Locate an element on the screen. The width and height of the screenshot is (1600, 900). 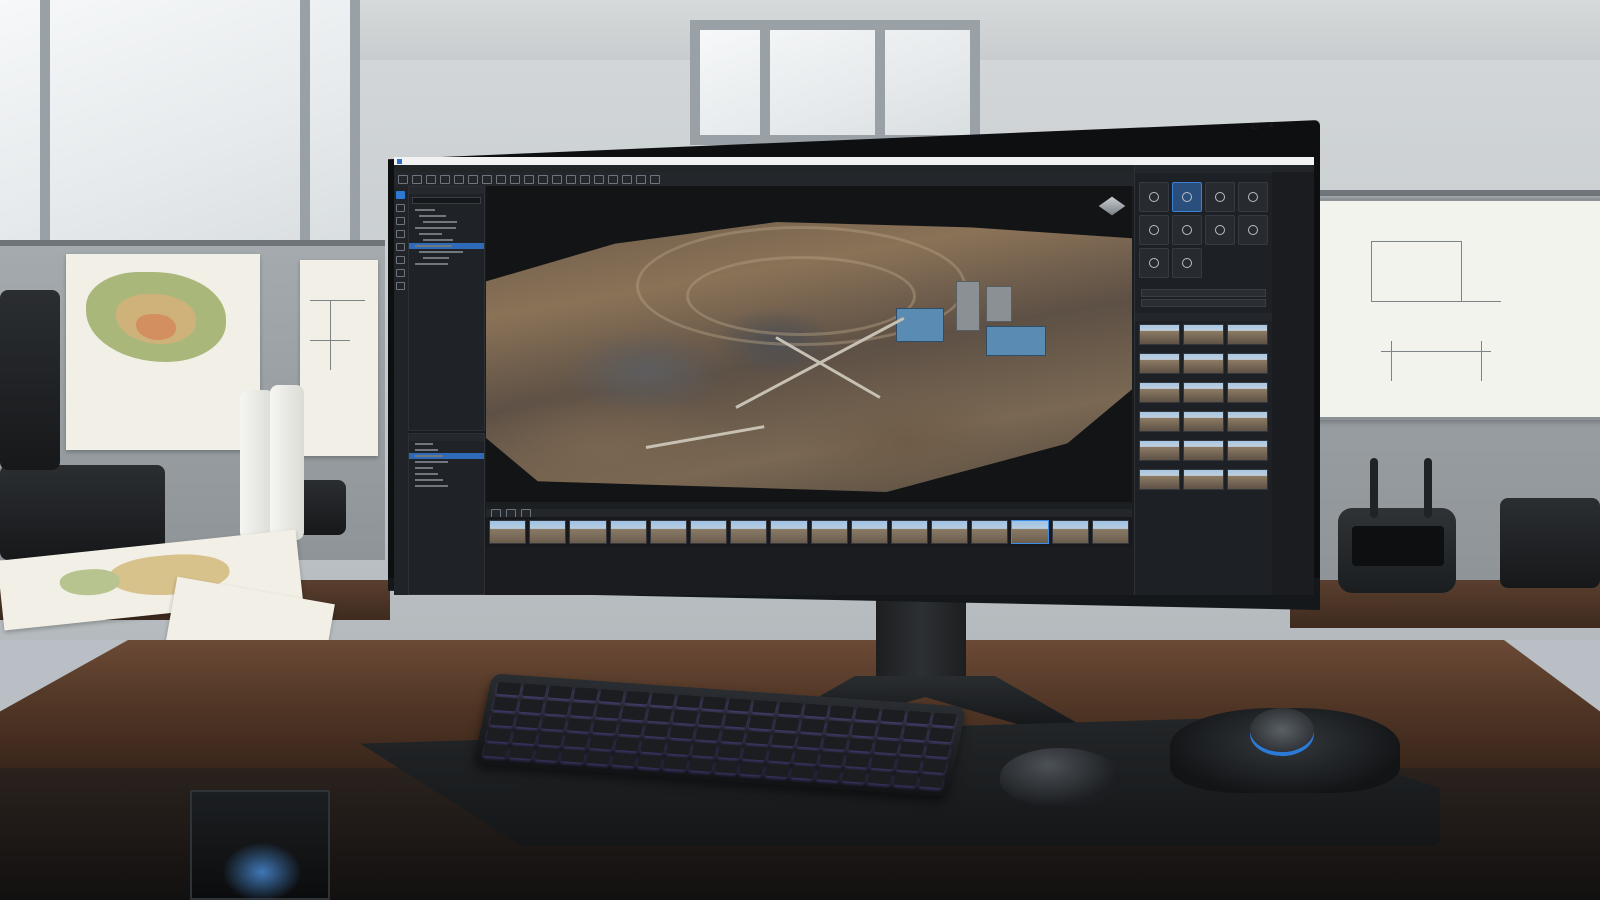
photo-label is located at coordinates (1203, 347).